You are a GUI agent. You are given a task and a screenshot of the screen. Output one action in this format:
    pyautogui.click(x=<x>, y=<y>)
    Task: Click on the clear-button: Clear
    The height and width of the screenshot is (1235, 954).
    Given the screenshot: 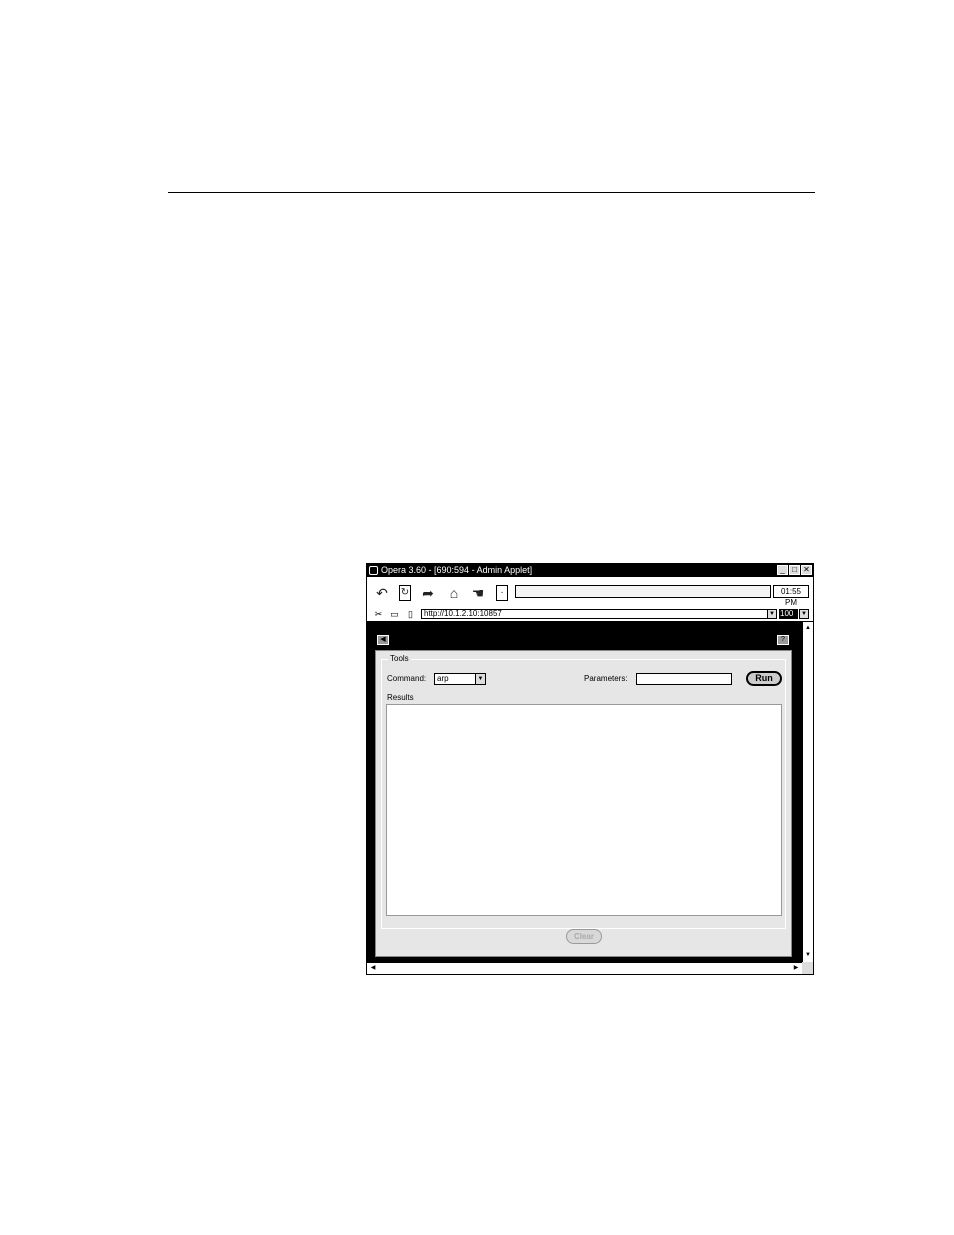 What is the action you would take?
    pyautogui.click(x=584, y=936)
    